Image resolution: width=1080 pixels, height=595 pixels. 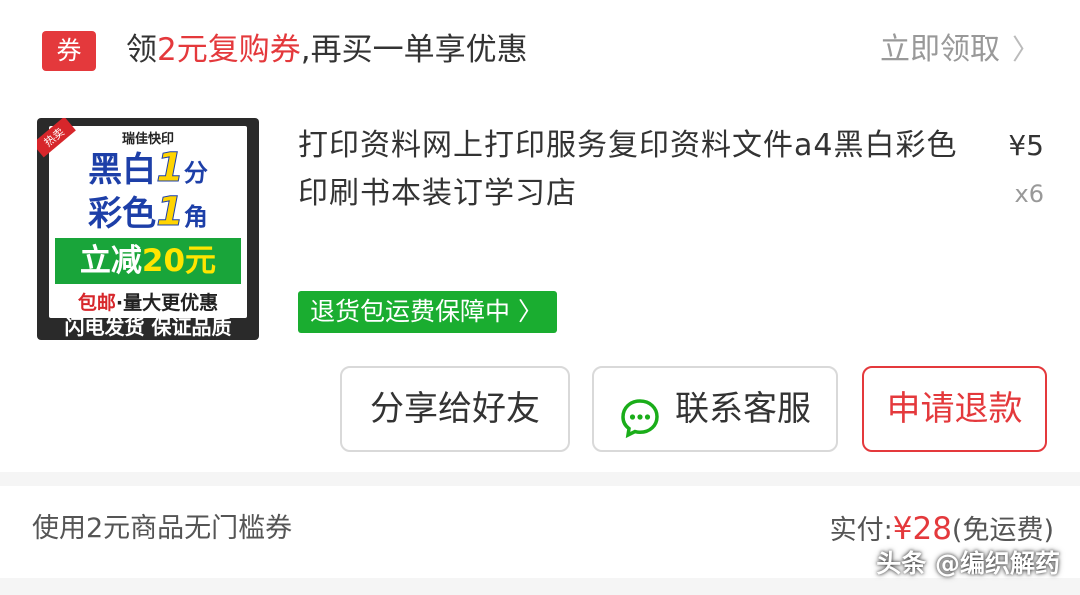 I want to click on watermark-logo-icon, so click(x=858, y=565).